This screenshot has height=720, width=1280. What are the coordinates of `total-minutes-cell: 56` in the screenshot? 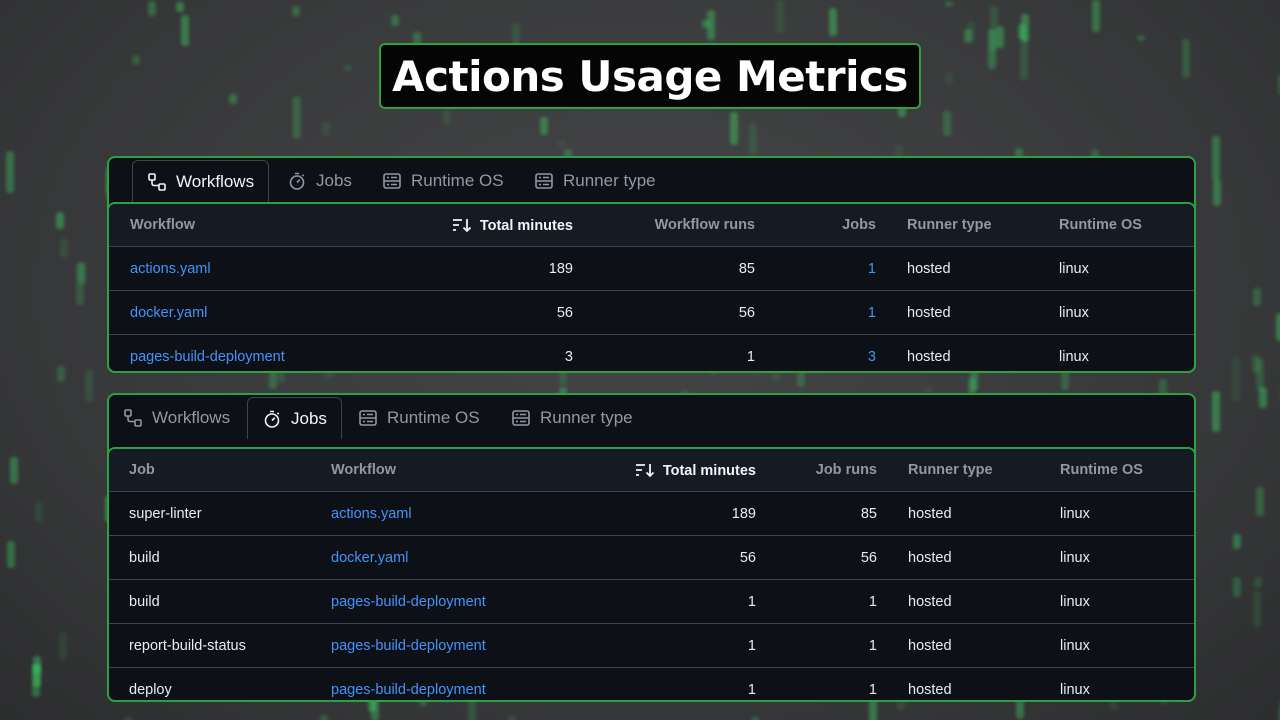 It's located at (509, 312).